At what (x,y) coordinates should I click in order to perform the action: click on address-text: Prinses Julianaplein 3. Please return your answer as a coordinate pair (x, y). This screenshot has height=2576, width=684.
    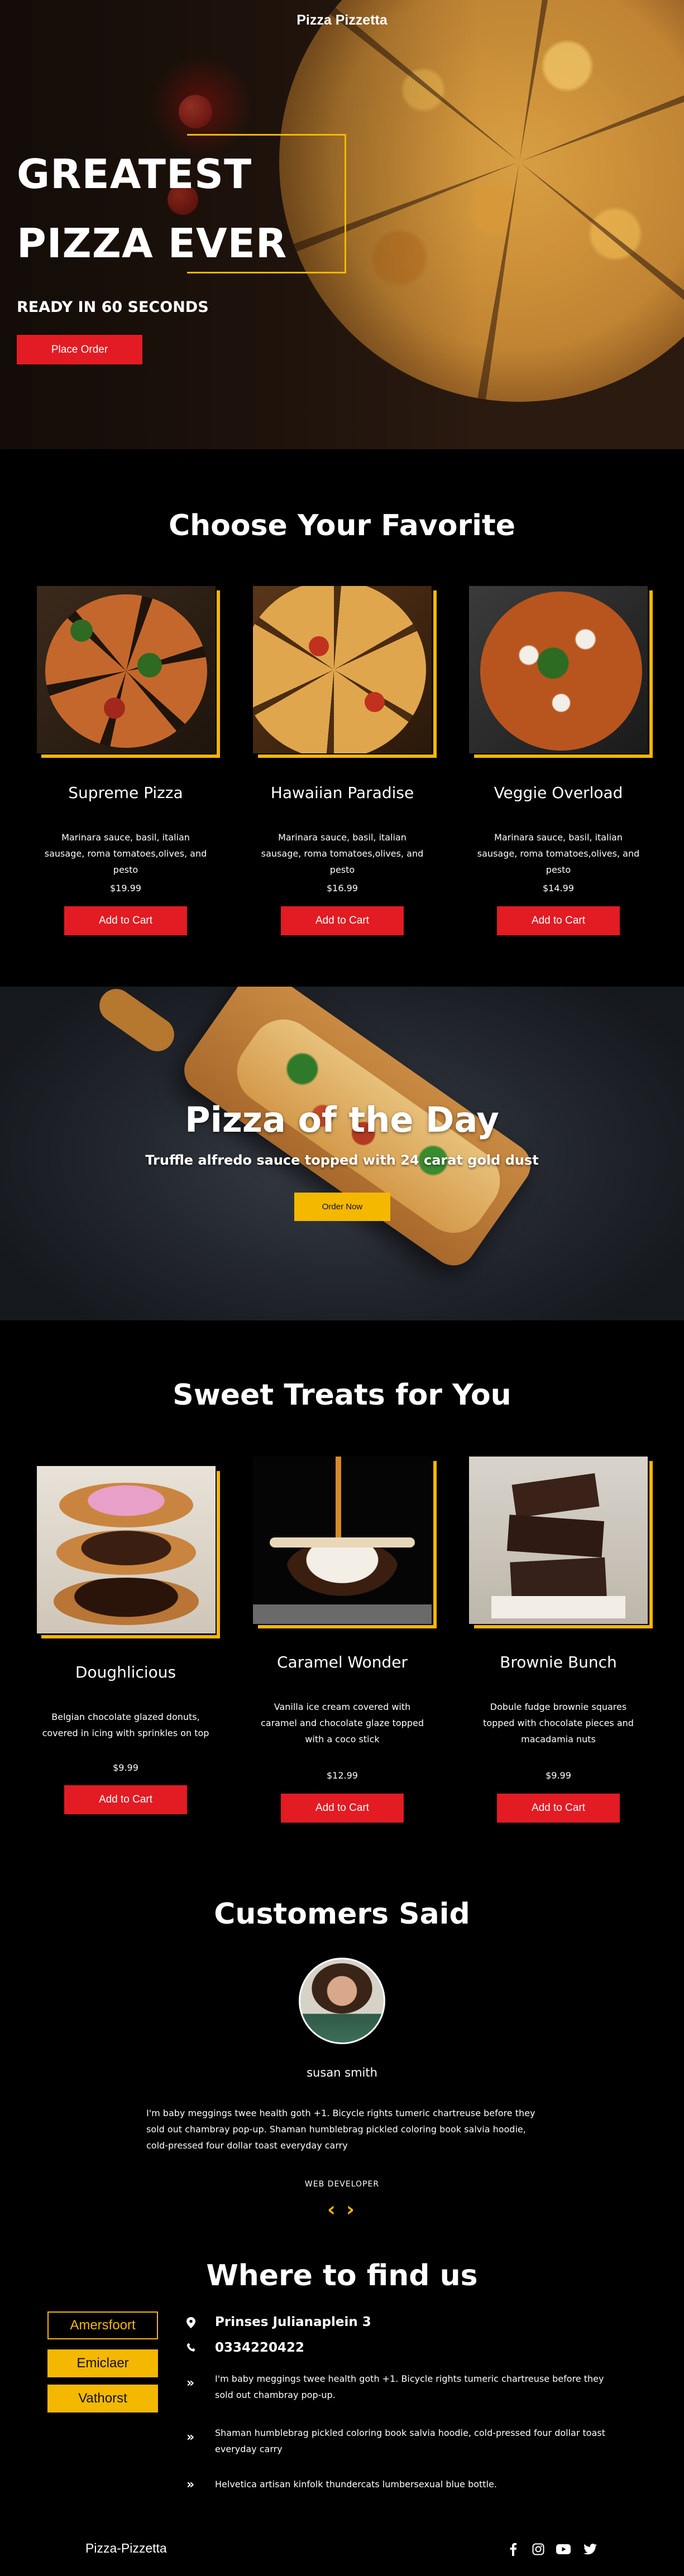
    Looking at the image, I should click on (293, 2322).